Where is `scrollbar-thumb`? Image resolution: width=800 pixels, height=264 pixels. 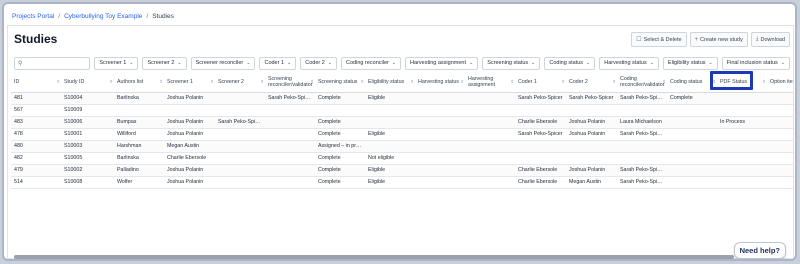 scrollbar-thumb is located at coordinates (374, 257).